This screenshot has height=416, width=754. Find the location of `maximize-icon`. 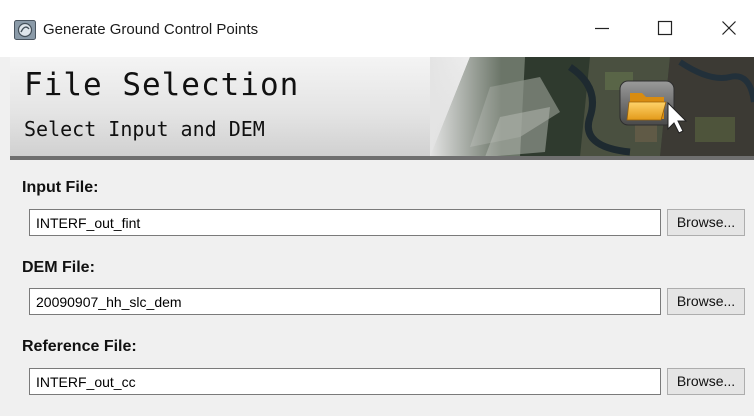

maximize-icon is located at coordinates (665, 28).